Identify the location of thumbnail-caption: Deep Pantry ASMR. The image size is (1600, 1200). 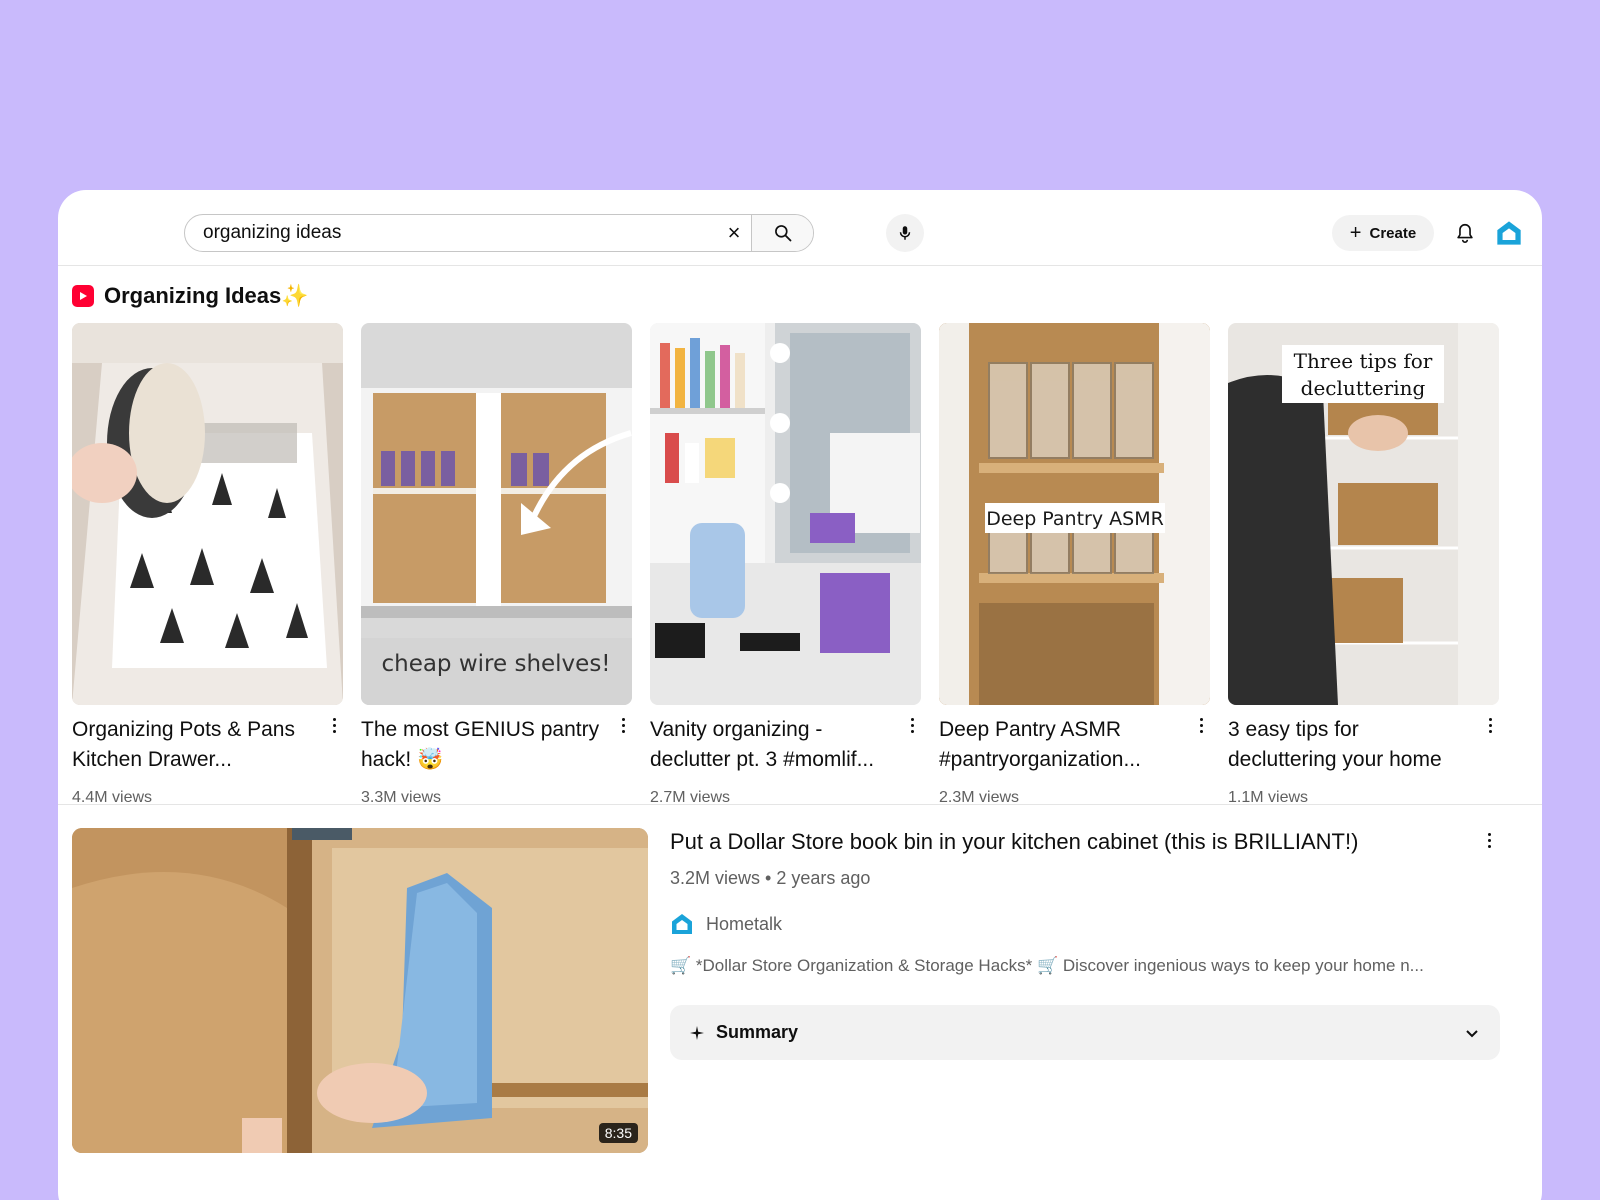
(1075, 519).